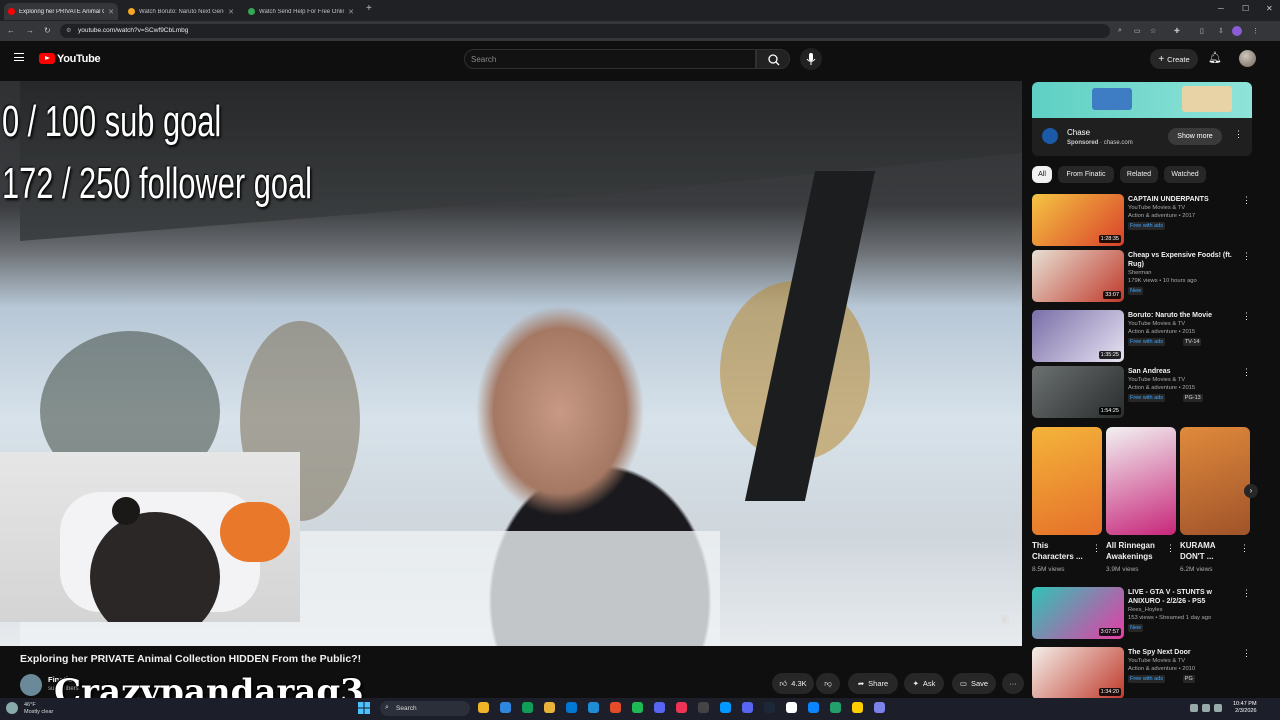 Image resolution: width=1280 pixels, height=720 pixels. I want to click on ad-banner-image, so click(1142, 100).